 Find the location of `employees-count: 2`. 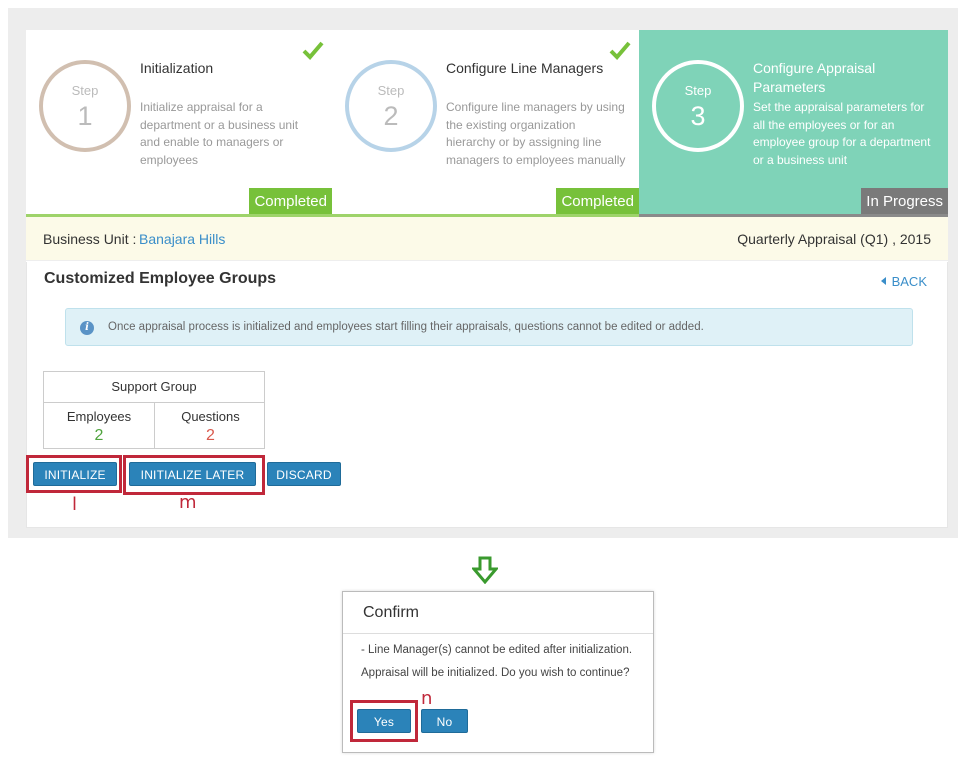

employees-count: 2 is located at coordinates (99, 435).